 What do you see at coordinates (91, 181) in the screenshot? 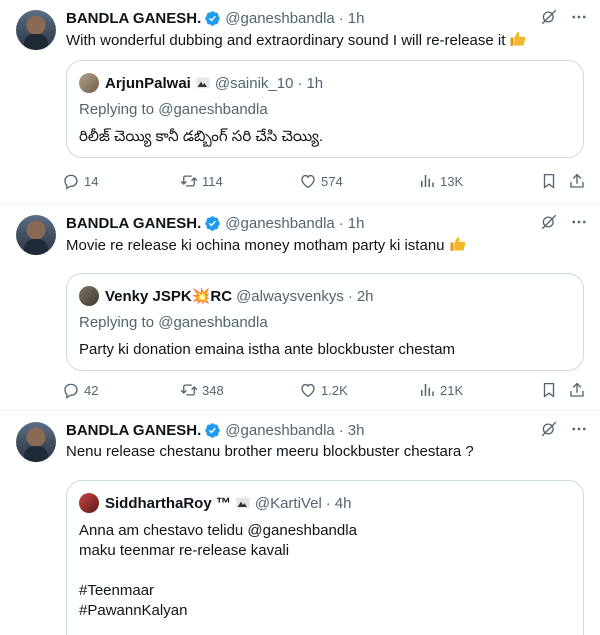
I see `reply-count: 14` at bounding box center [91, 181].